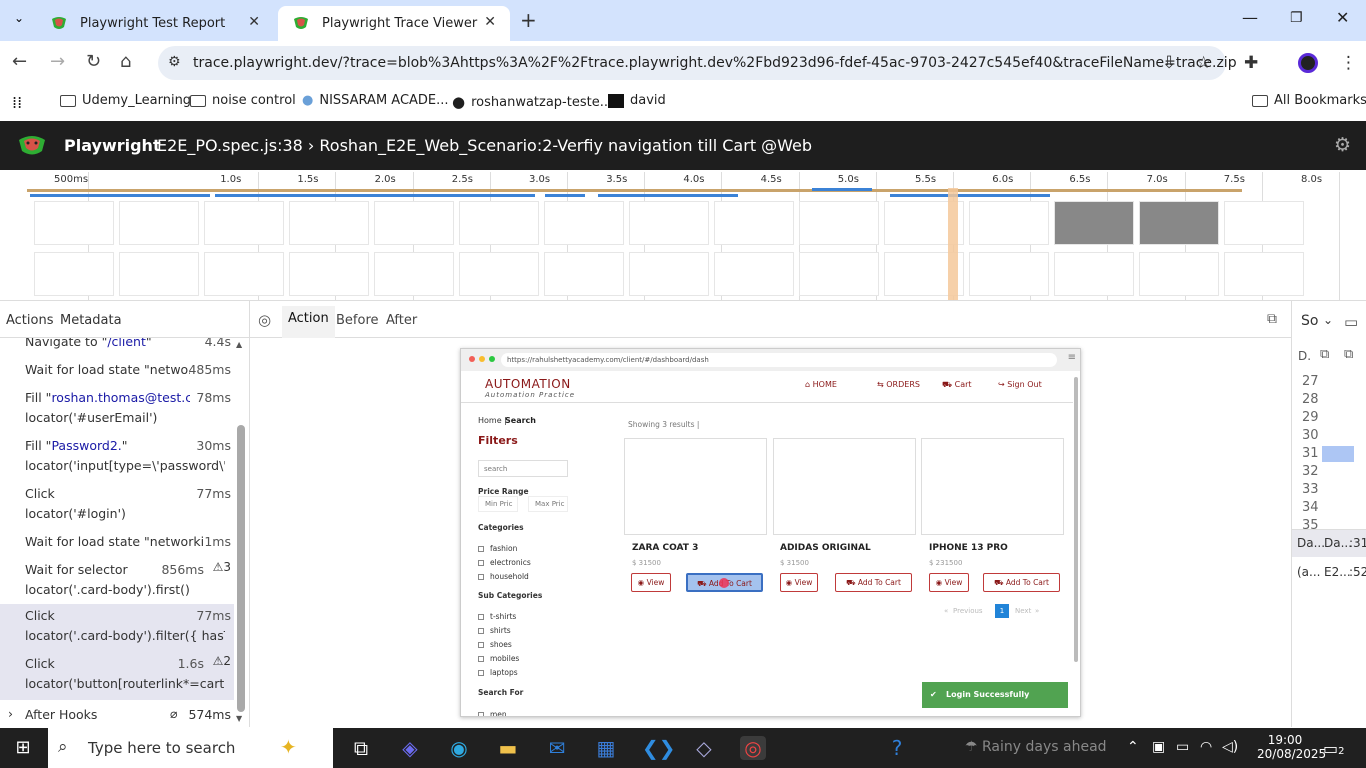  Describe the element at coordinates (498, 504) in the screenshot. I see `min-price-input: Min Pric` at that location.